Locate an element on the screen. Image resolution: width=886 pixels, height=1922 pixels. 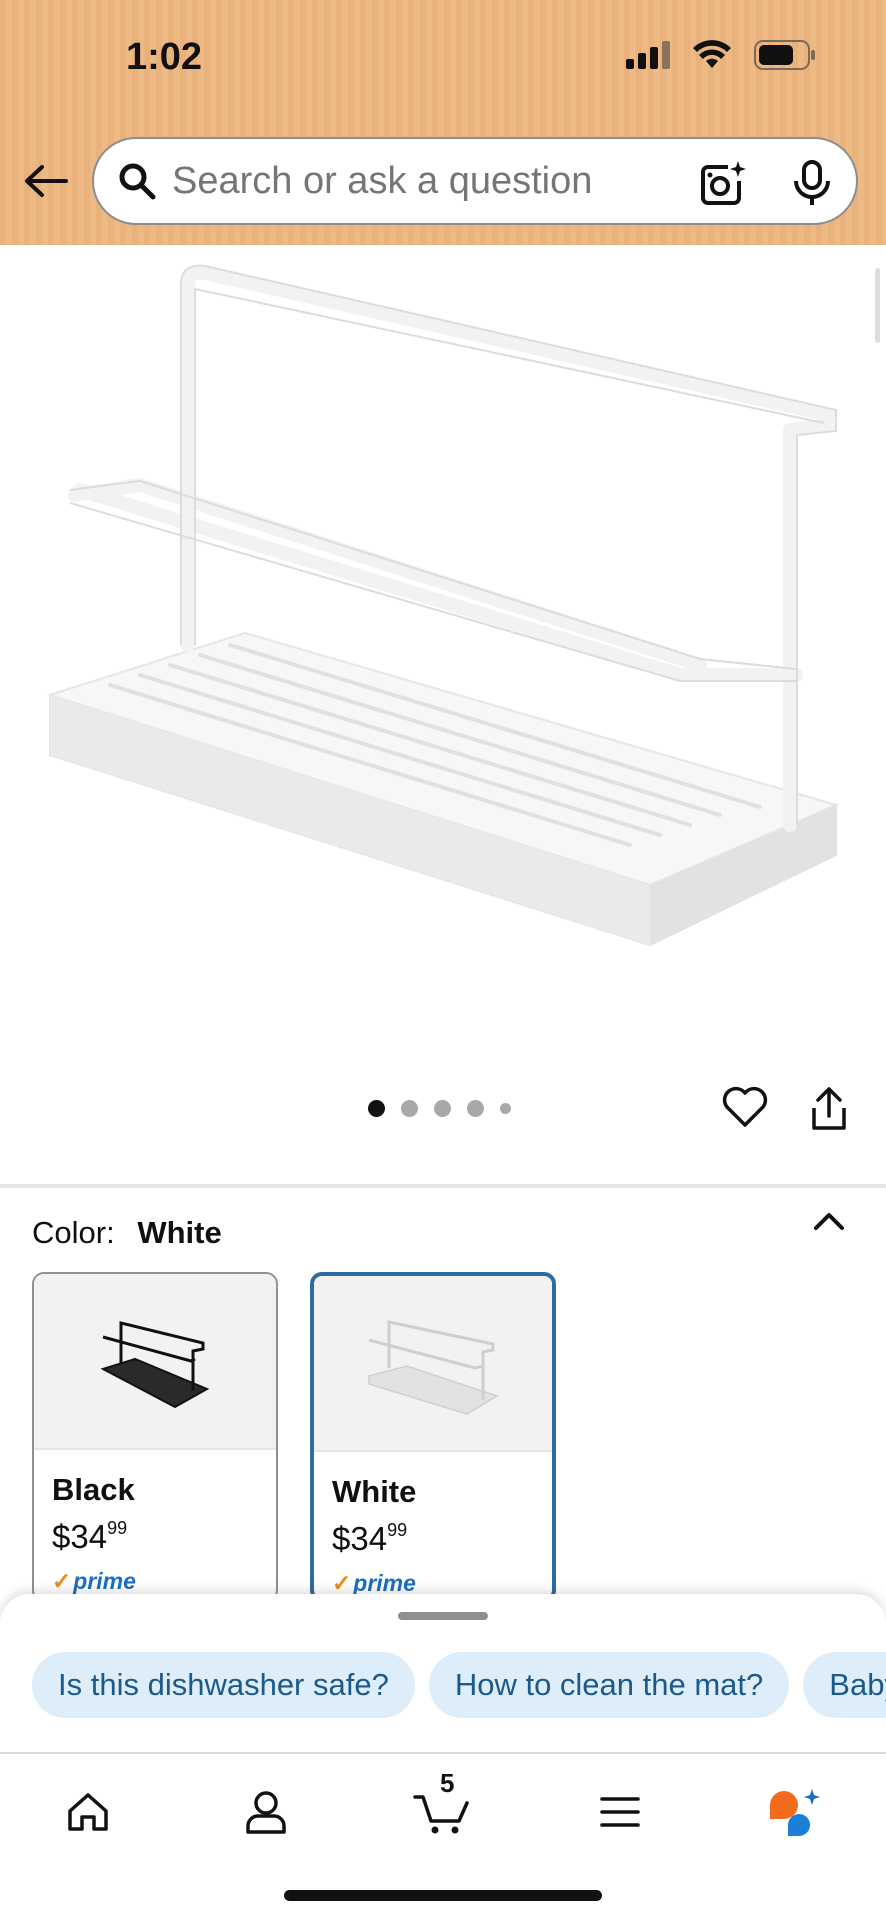
sheet-grabber is located at coordinates (443, 1616).